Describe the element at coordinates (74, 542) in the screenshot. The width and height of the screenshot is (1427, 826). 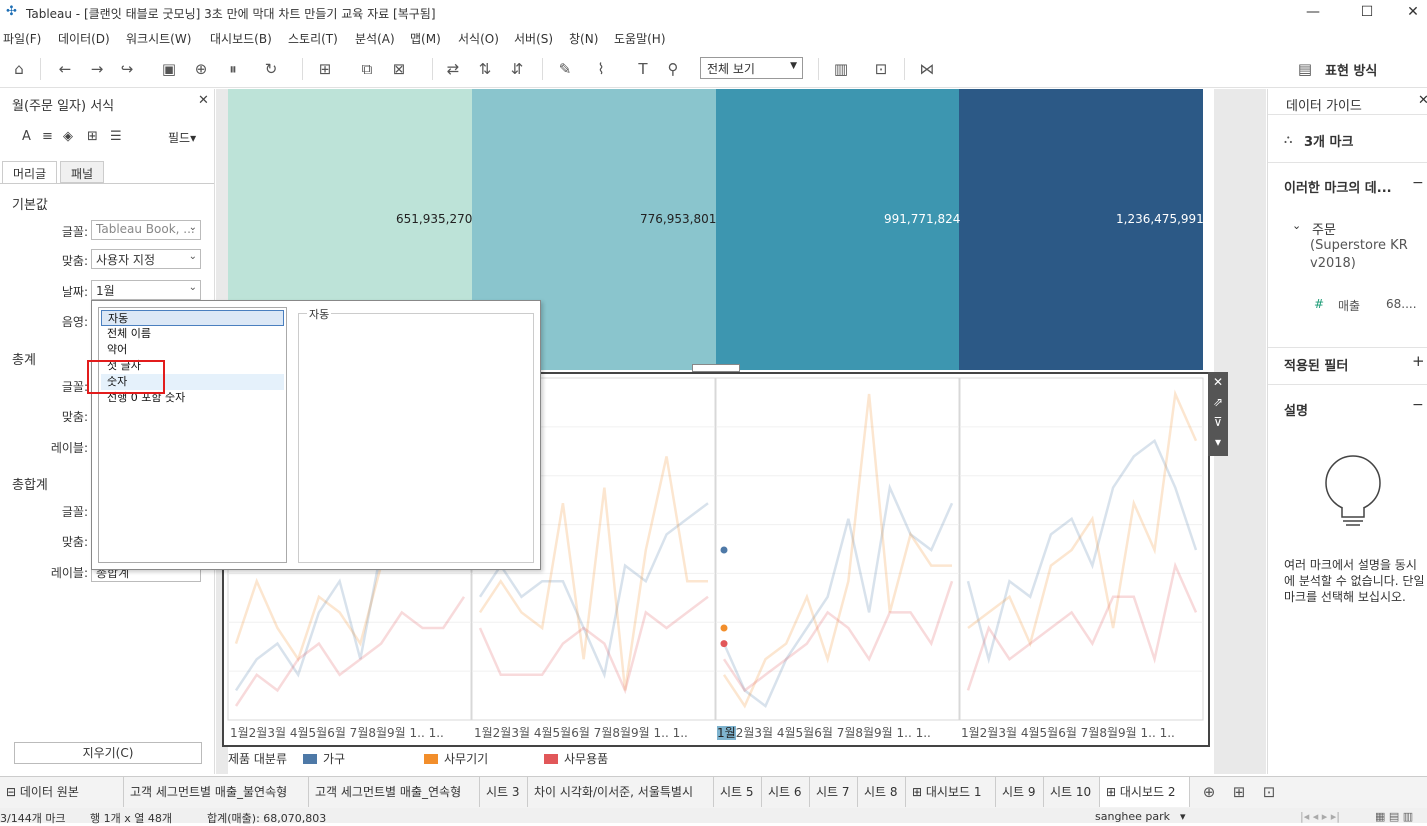
I see `grand-align-label: 맞춤:` at that location.